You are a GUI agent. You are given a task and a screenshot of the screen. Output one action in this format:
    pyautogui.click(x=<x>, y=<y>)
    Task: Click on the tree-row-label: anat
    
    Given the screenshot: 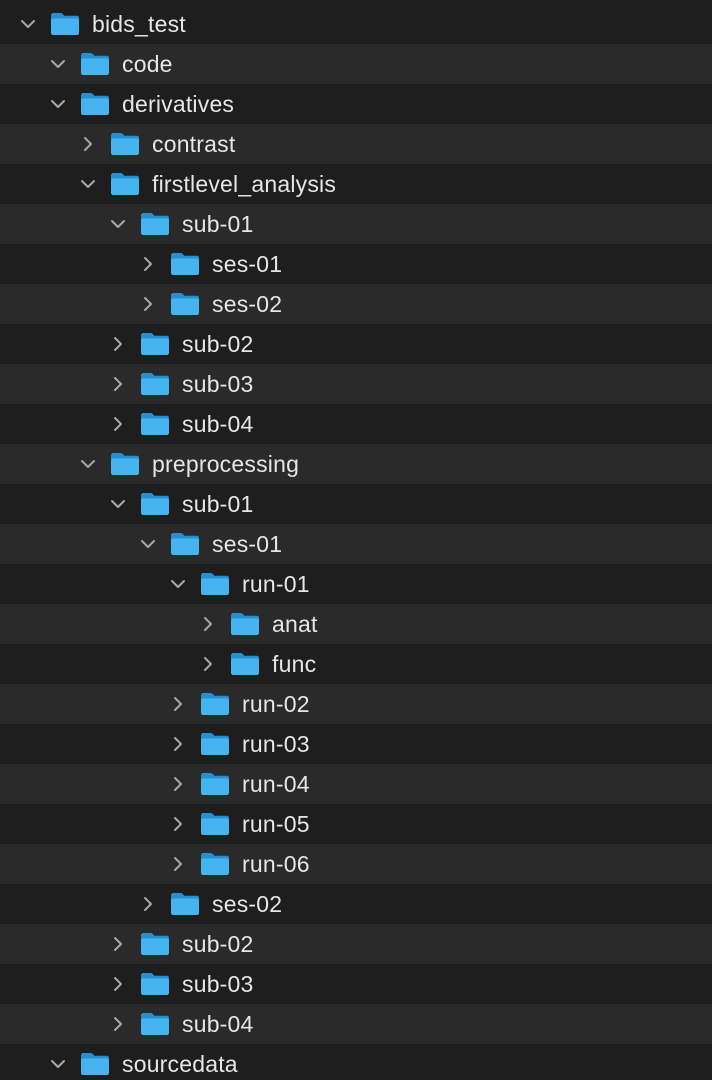 What is the action you would take?
    pyautogui.click(x=295, y=624)
    